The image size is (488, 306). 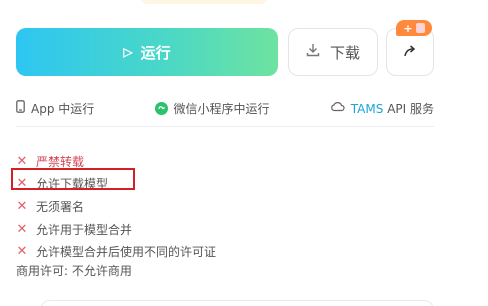 What do you see at coordinates (126, 252) in the screenshot?
I see `permission-label: 允许模型合并后使用不同的许可证` at bounding box center [126, 252].